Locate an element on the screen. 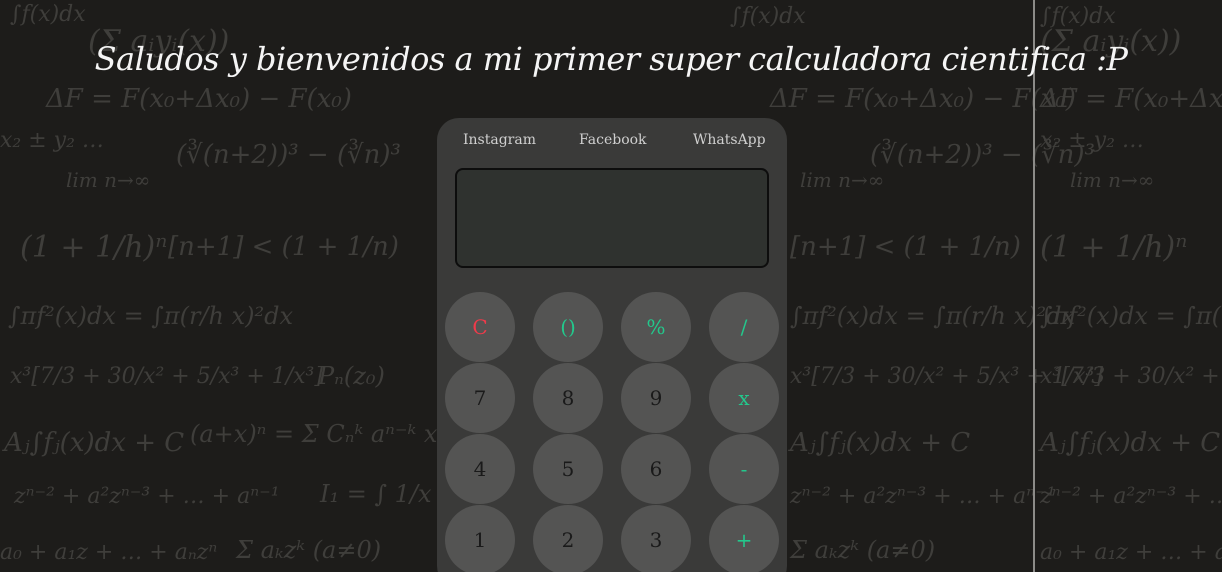 This screenshot has width=1222, height=572. calculator-display is located at coordinates (612, 218).